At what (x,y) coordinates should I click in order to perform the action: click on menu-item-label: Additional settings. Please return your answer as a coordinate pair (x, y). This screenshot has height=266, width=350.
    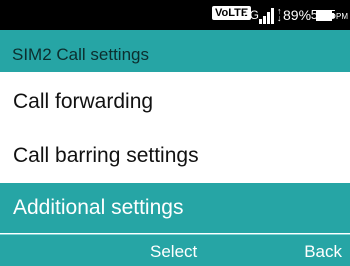
    Looking at the image, I should click on (98, 207).